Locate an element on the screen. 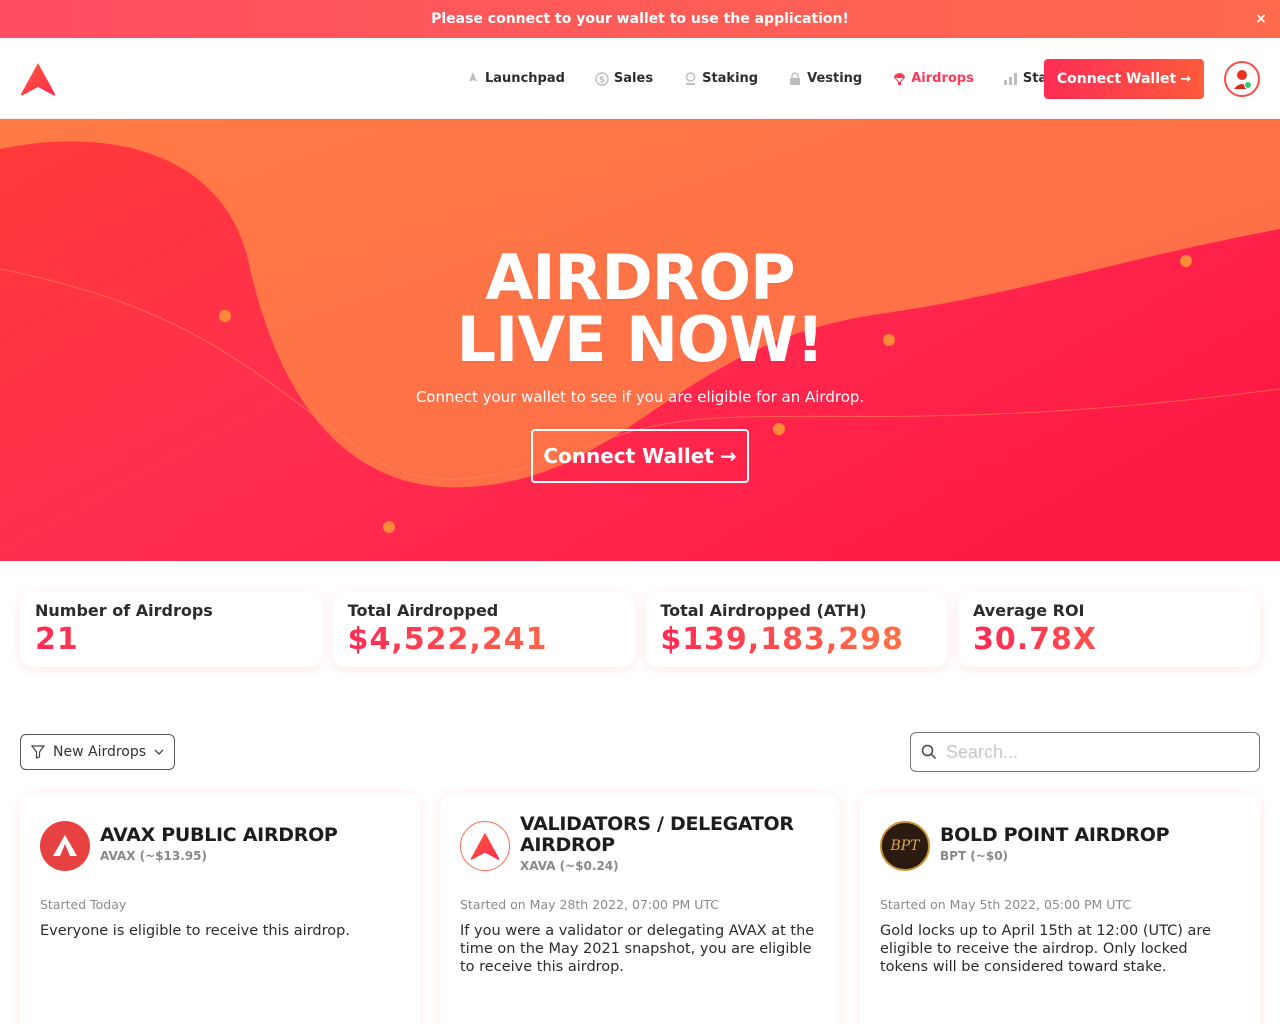  nav-item-launchpad: Launchpad is located at coordinates (515, 78).